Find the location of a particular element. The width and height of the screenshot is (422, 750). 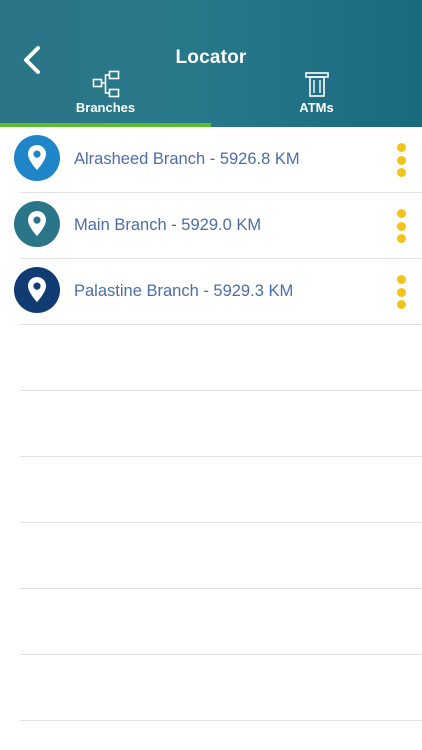

atm-machine-icon is located at coordinates (317, 84).